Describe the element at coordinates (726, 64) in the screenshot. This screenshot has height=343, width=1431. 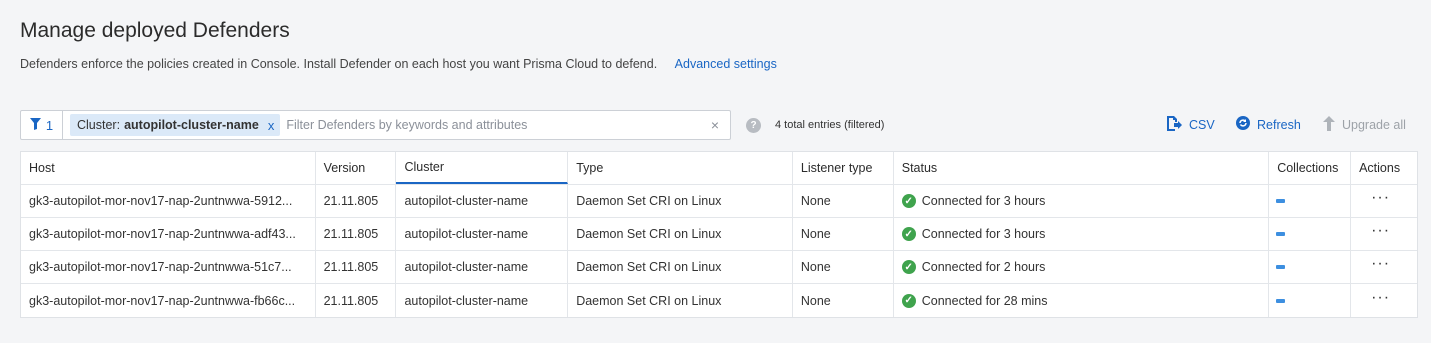
I see `advanced-settings-link: Advanced settings` at that location.